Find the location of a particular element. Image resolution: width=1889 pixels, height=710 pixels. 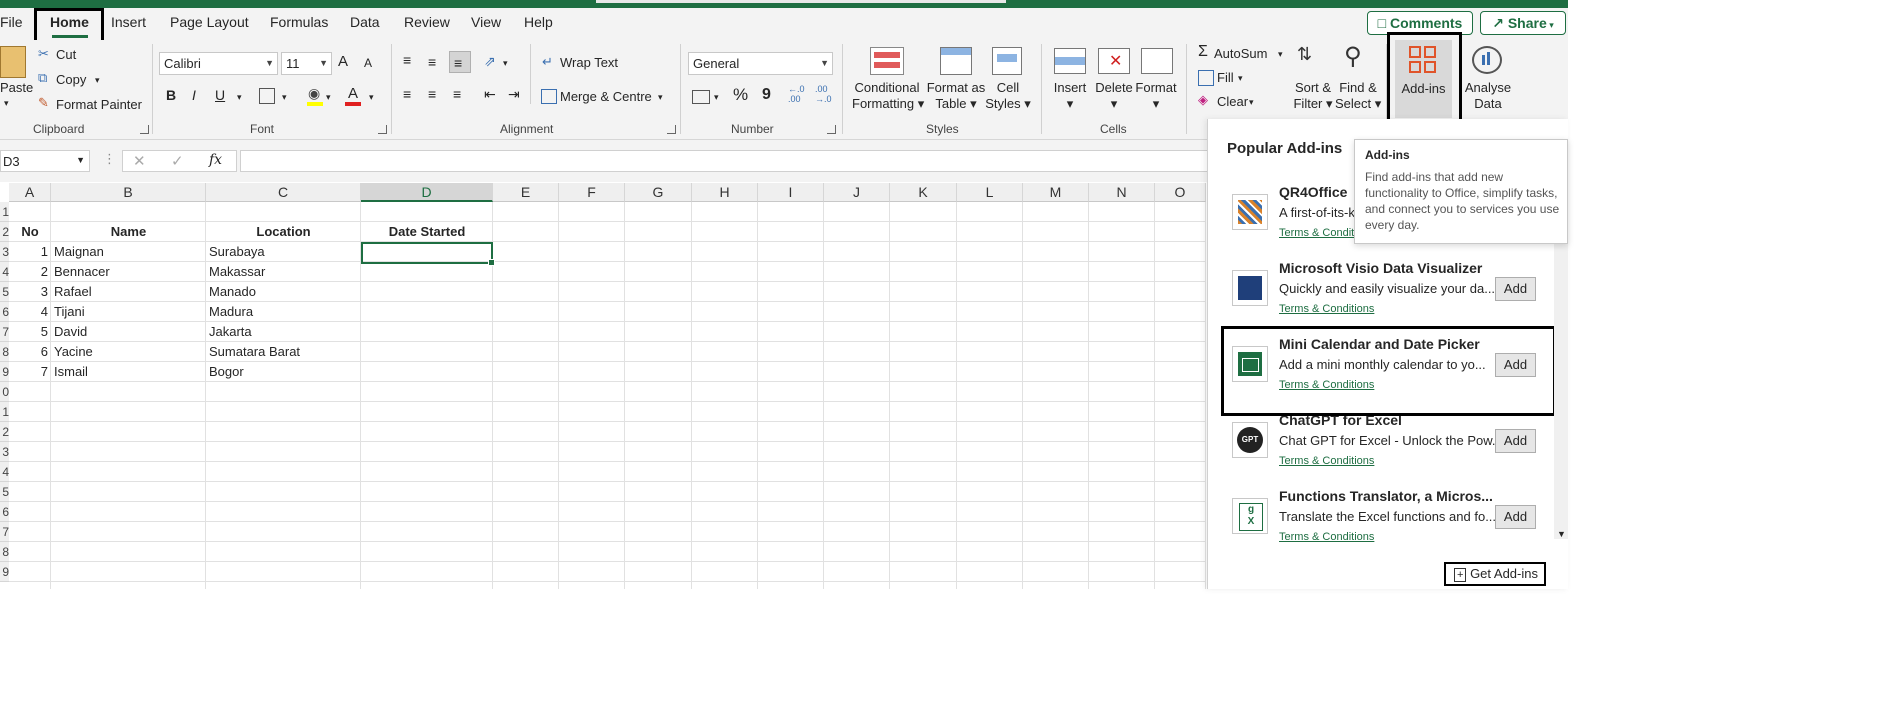

cell-no: 5 is located at coordinates (30, 332).